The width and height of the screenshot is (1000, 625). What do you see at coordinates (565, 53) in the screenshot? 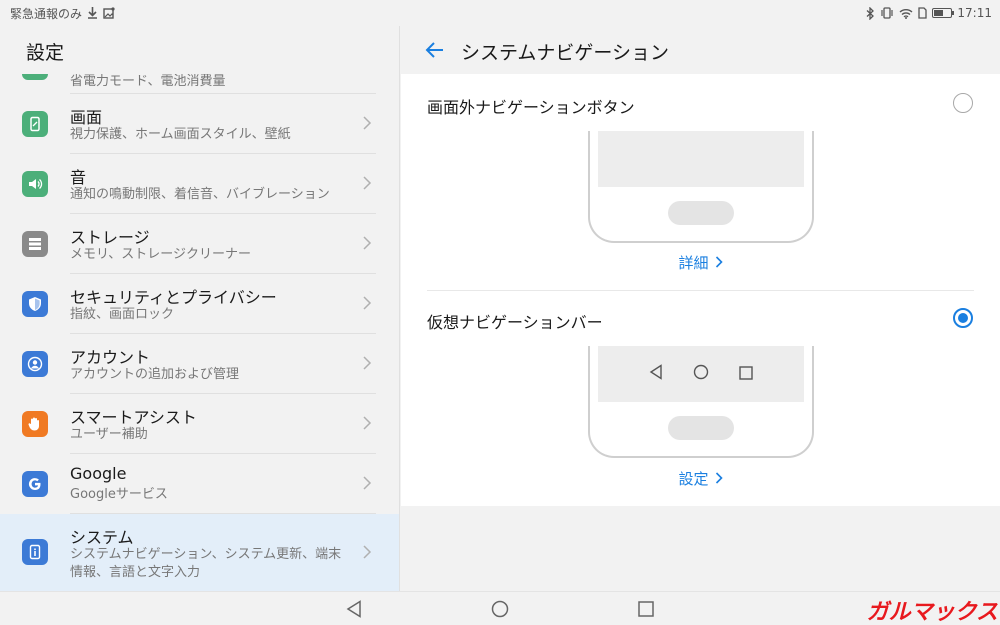
I see `page-title: システムナビゲーション` at bounding box center [565, 53].